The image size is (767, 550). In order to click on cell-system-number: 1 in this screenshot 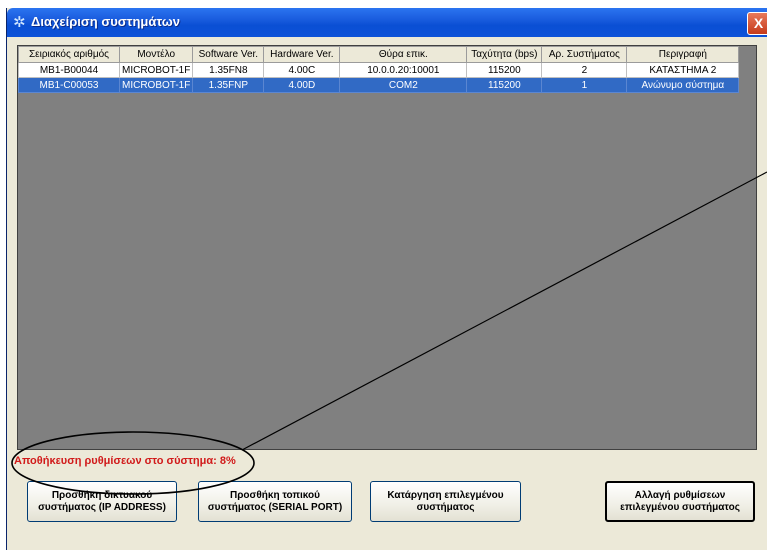, I will do `click(584, 85)`.